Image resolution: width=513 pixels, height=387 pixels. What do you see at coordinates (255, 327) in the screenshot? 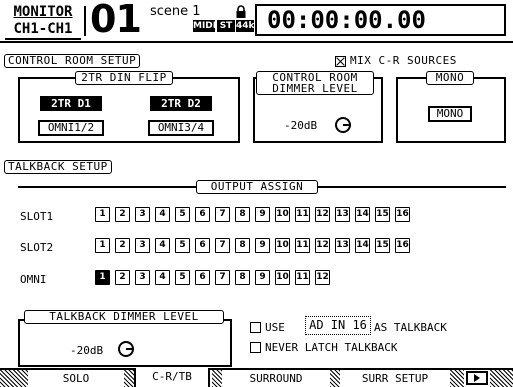
I see `use-talkback-checkbox` at bounding box center [255, 327].